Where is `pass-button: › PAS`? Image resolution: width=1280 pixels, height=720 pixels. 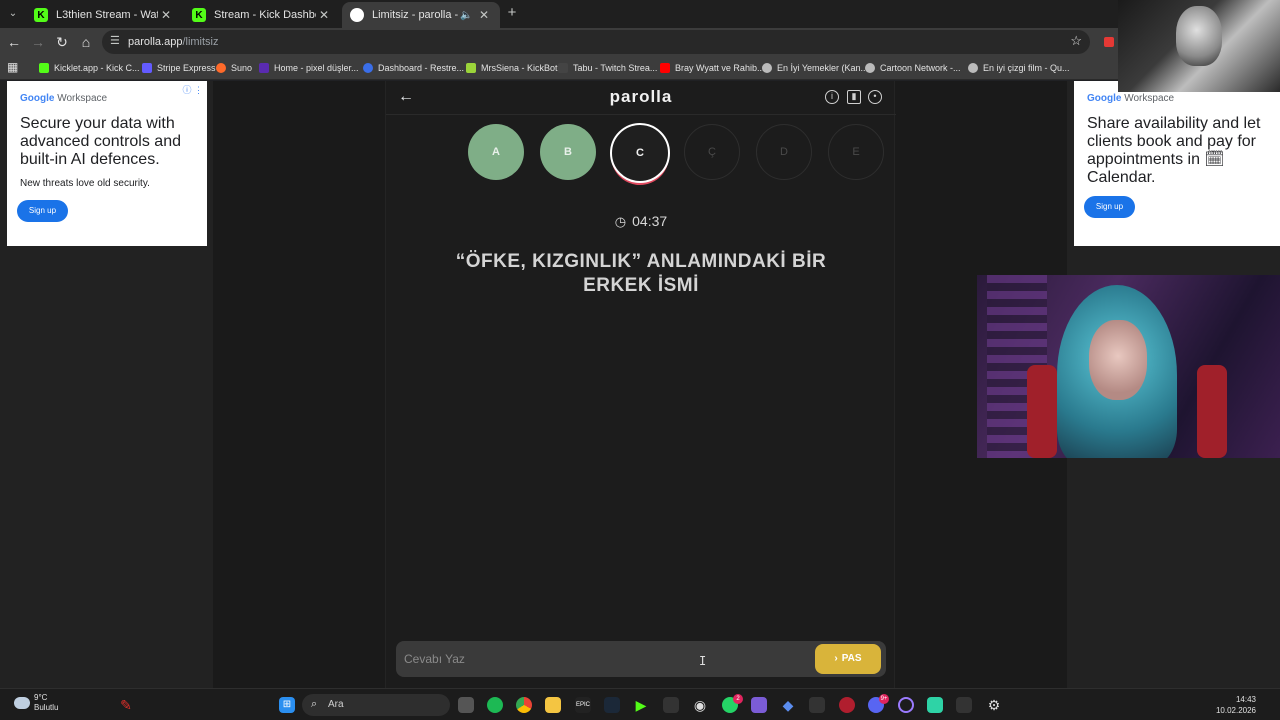
pass-button: › PAS is located at coordinates (848, 659).